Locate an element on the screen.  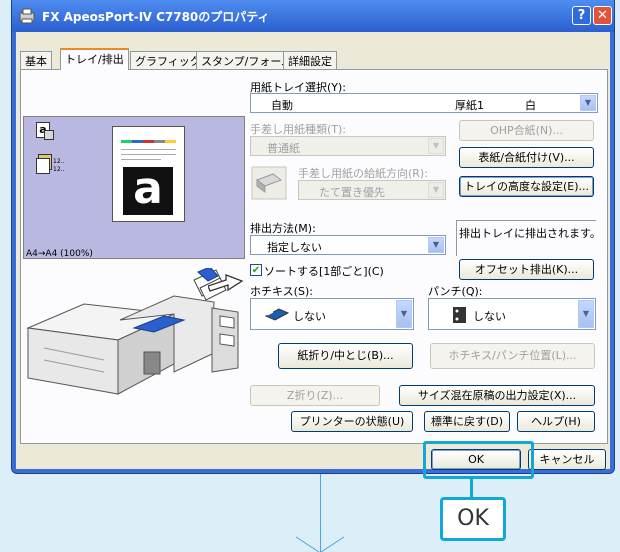
callout-label-box: OK is located at coordinates (473, 519).